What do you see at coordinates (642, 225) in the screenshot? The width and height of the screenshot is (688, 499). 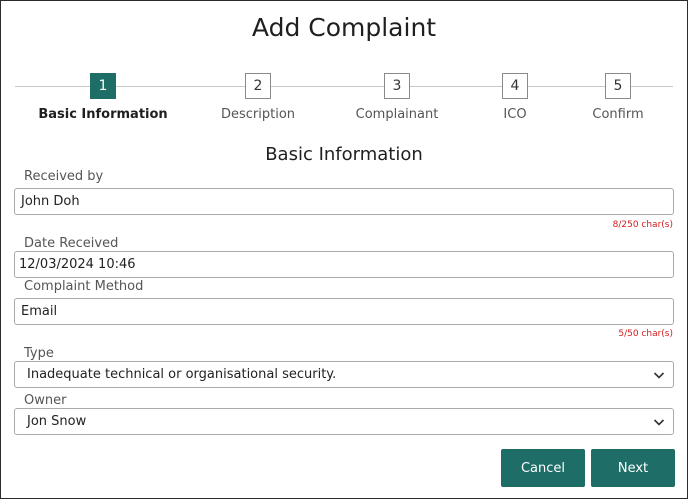 I see `received-by-char-counter: 8/250 char(s)` at bounding box center [642, 225].